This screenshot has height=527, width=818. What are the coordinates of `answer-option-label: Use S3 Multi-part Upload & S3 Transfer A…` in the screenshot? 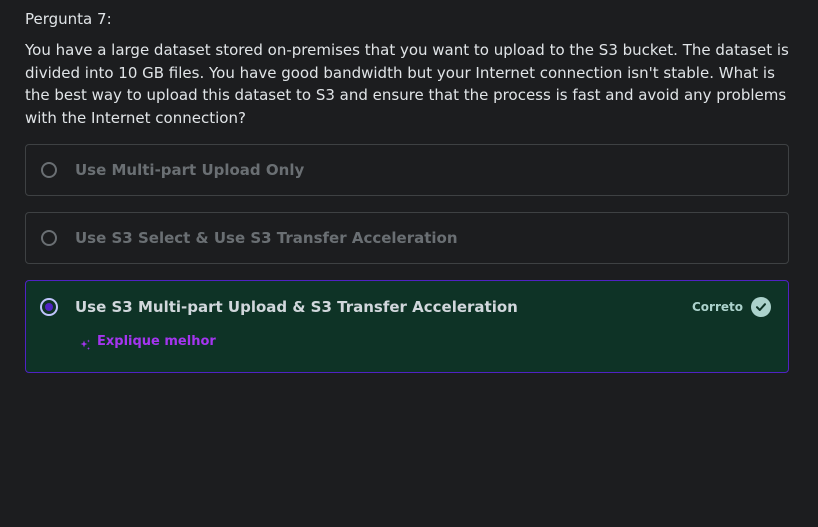 It's located at (296, 307).